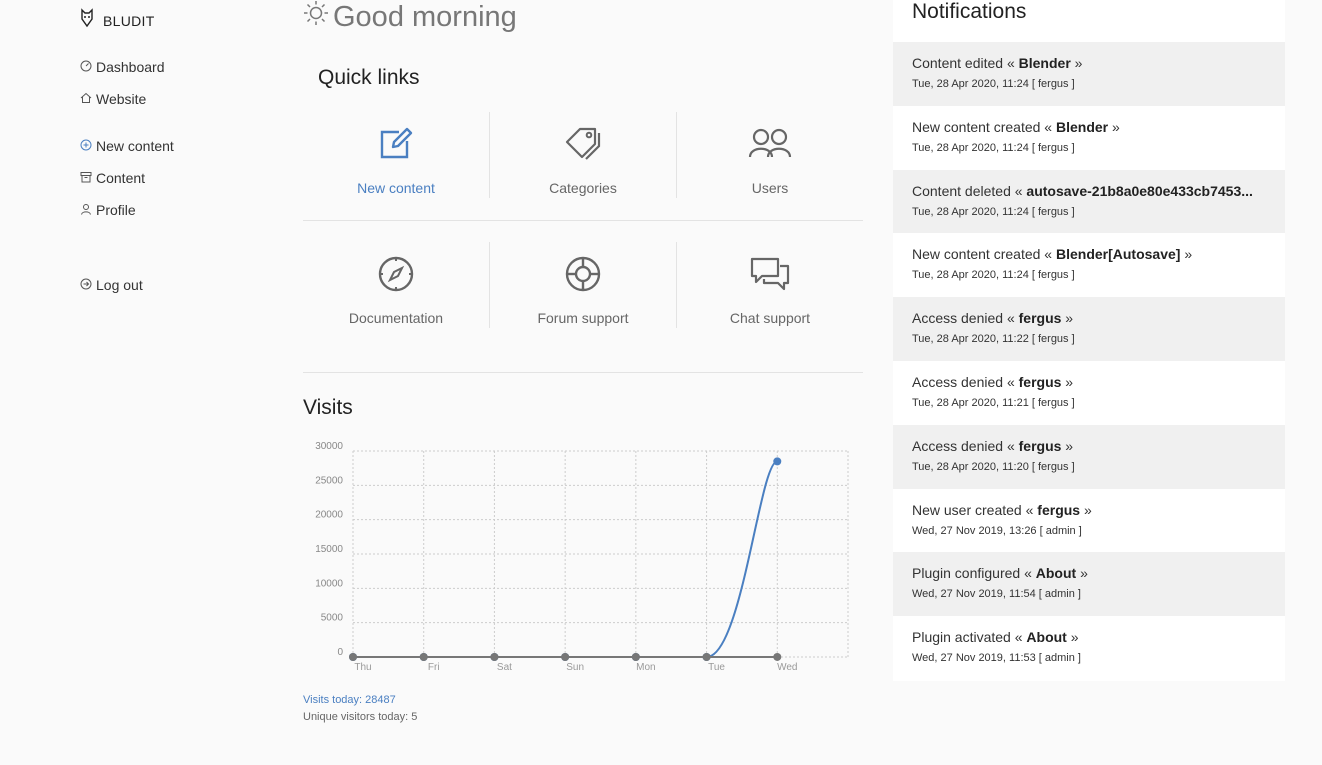  I want to click on notification-prefix: Plugin configured «, so click(974, 573).